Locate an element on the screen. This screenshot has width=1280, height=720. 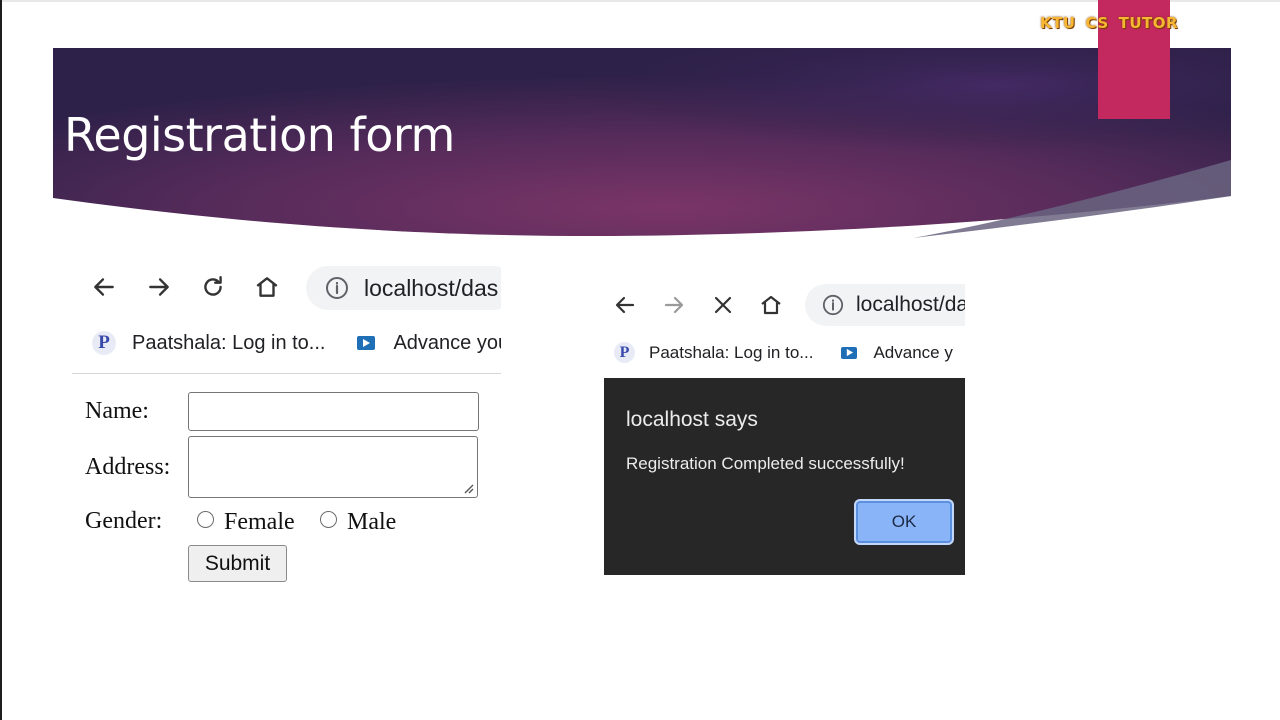
toolbar-divider is located at coordinates (286, 373).